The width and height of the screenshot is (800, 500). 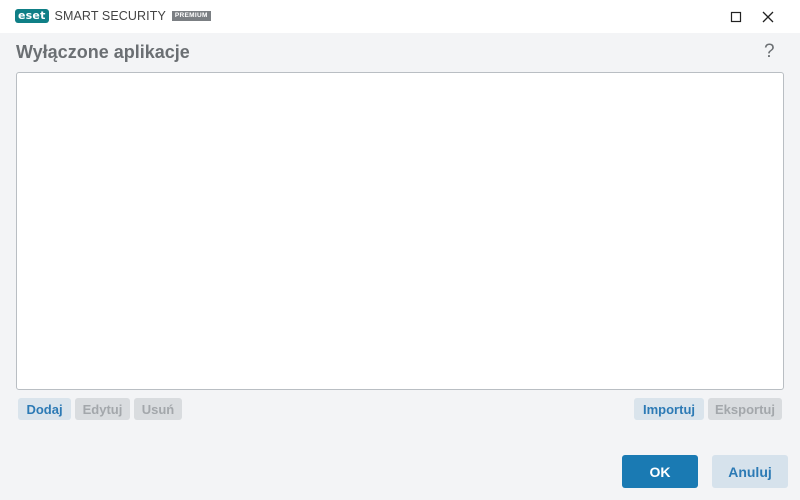 I want to click on square-outline-icon, so click(x=736, y=17).